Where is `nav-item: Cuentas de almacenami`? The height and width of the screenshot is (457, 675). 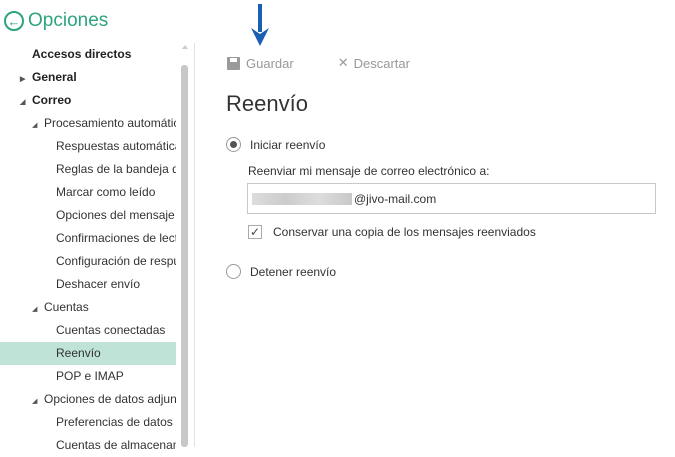
nav-item: Cuentas de almacenami is located at coordinates (88, 445).